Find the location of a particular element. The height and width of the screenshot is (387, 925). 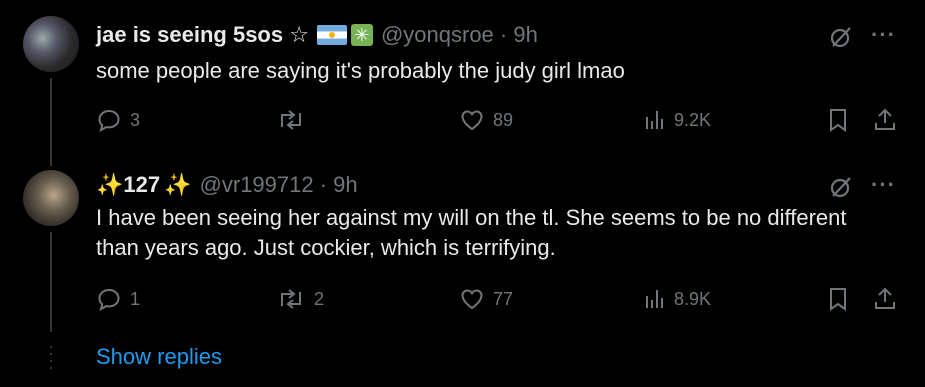

tweet-header: jae is seeing 5sos ☆ ✳ @yonqsroe · 9h is located at coordinates (317, 35).